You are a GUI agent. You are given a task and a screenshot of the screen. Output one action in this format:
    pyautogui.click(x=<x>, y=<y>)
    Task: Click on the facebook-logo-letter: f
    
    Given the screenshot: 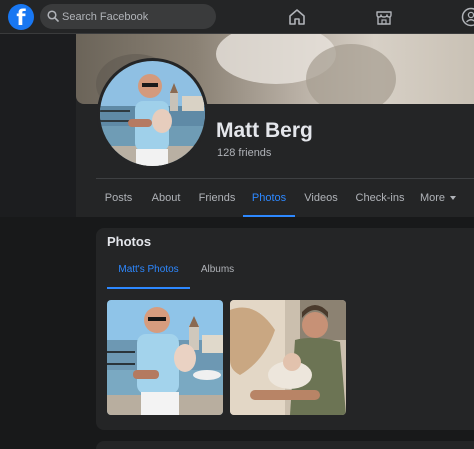 What is the action you would take?
    pyautogui.click(x=21, y=18)
    